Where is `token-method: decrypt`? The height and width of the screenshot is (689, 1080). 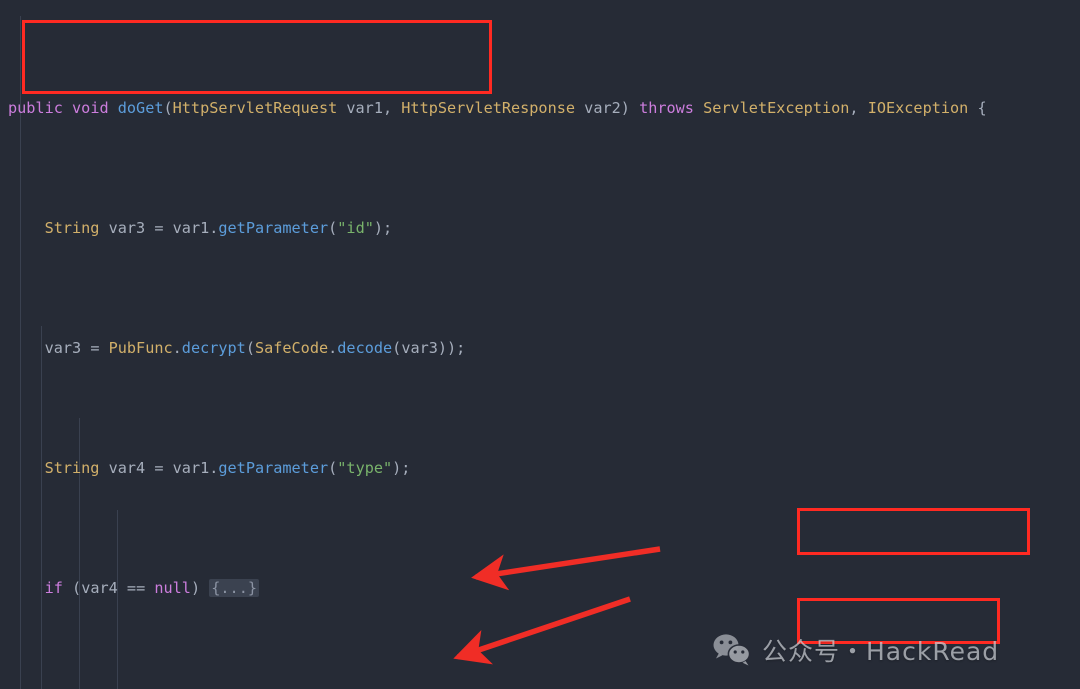
token-method: decrypt is located at coordinates (213, 348).